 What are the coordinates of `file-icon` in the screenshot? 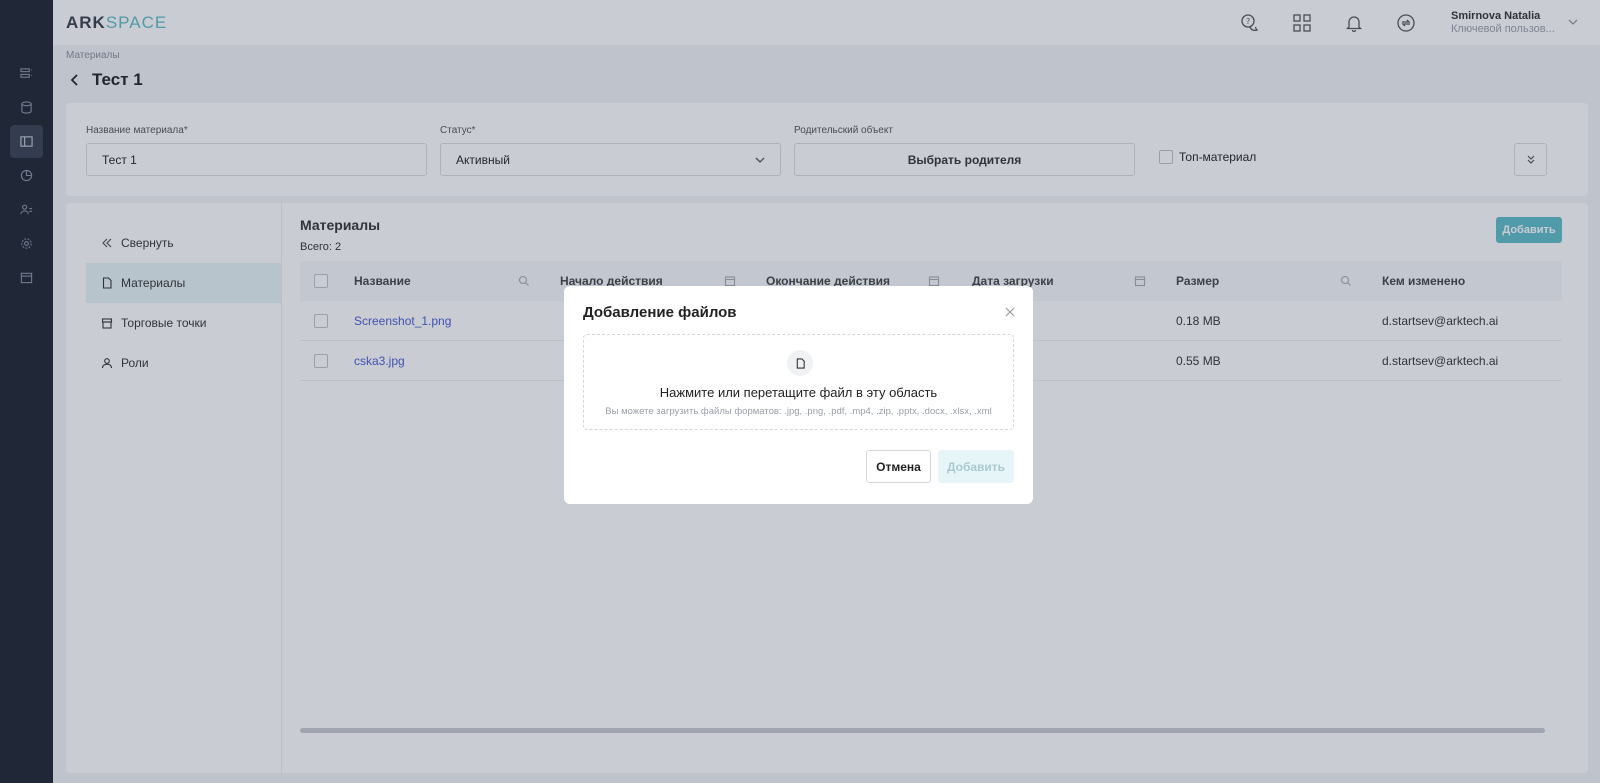 It's located at (800, 363).